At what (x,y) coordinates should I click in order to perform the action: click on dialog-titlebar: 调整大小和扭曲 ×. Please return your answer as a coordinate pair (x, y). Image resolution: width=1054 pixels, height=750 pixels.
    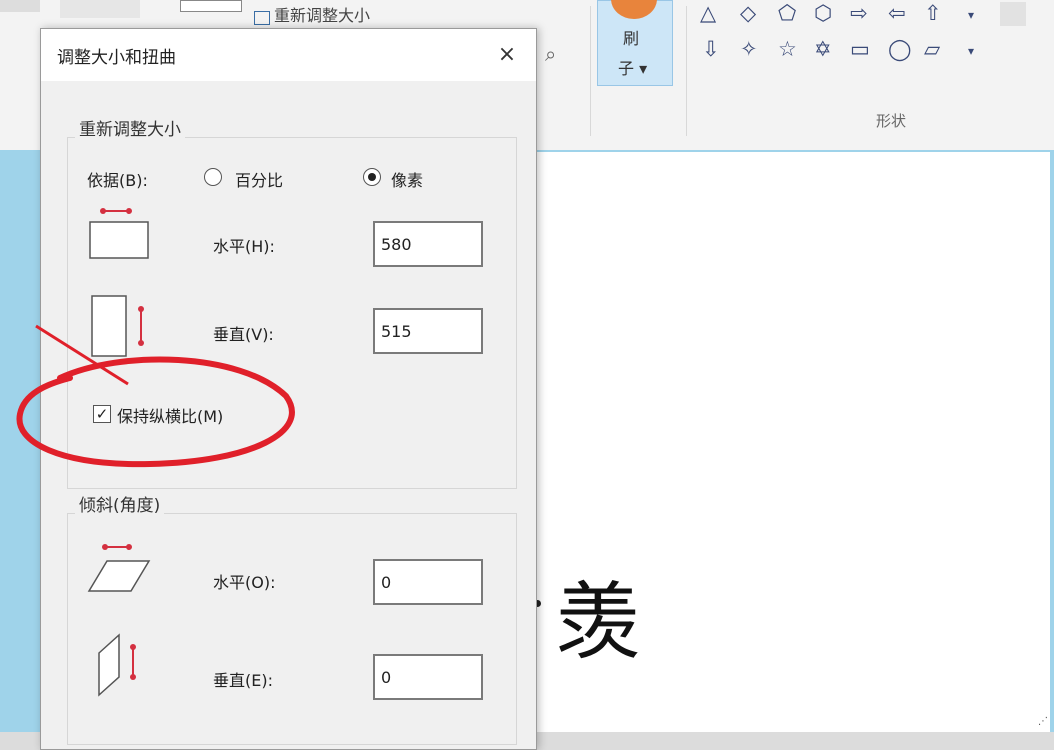
    Looking at the image, I should click on (288, 55).